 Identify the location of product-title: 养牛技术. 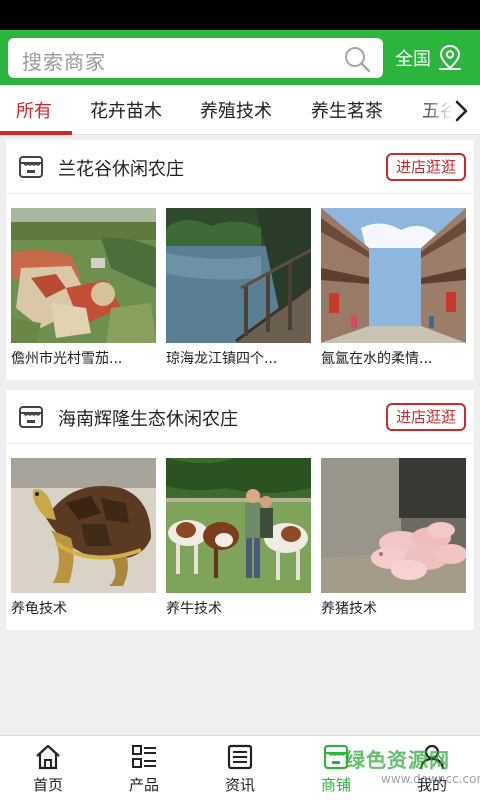
(194, 609).